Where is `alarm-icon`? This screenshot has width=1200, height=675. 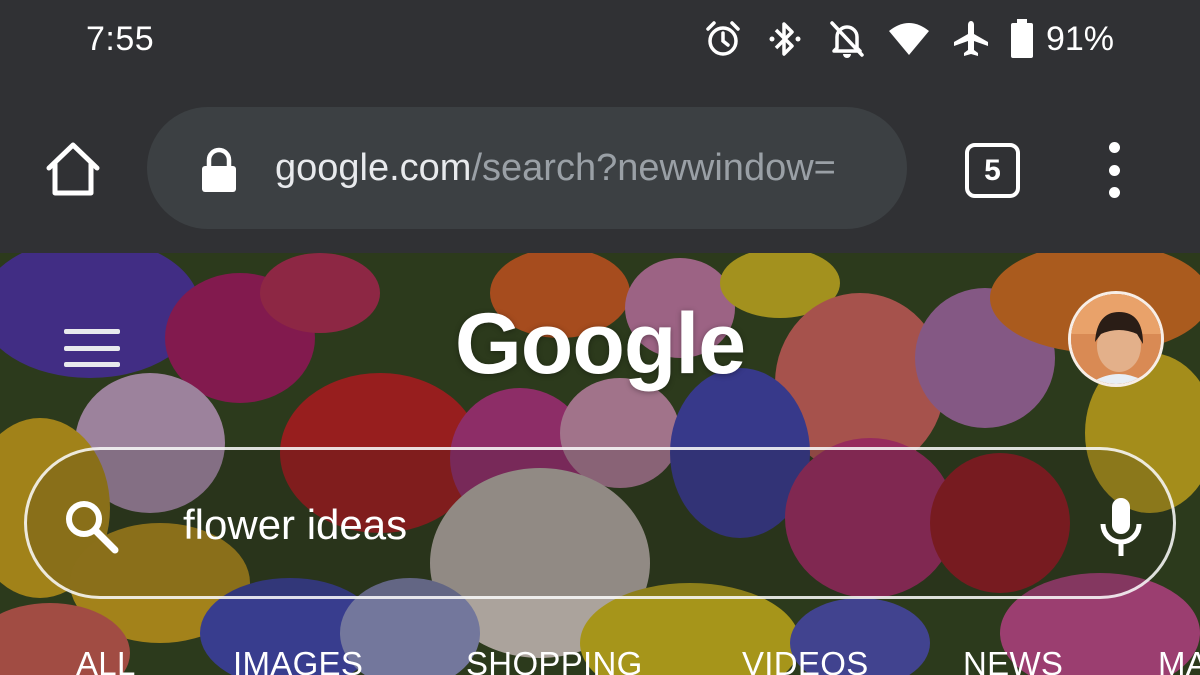 alarm-icon is located at coordinates (723, 39).